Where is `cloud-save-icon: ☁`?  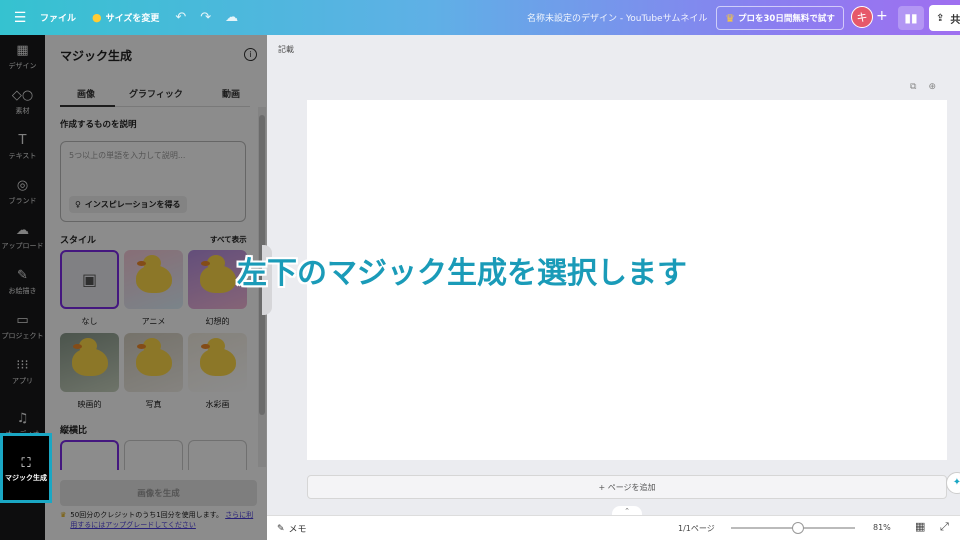
cloud-save-icon: ☁ is located at coordinates (231, 17).